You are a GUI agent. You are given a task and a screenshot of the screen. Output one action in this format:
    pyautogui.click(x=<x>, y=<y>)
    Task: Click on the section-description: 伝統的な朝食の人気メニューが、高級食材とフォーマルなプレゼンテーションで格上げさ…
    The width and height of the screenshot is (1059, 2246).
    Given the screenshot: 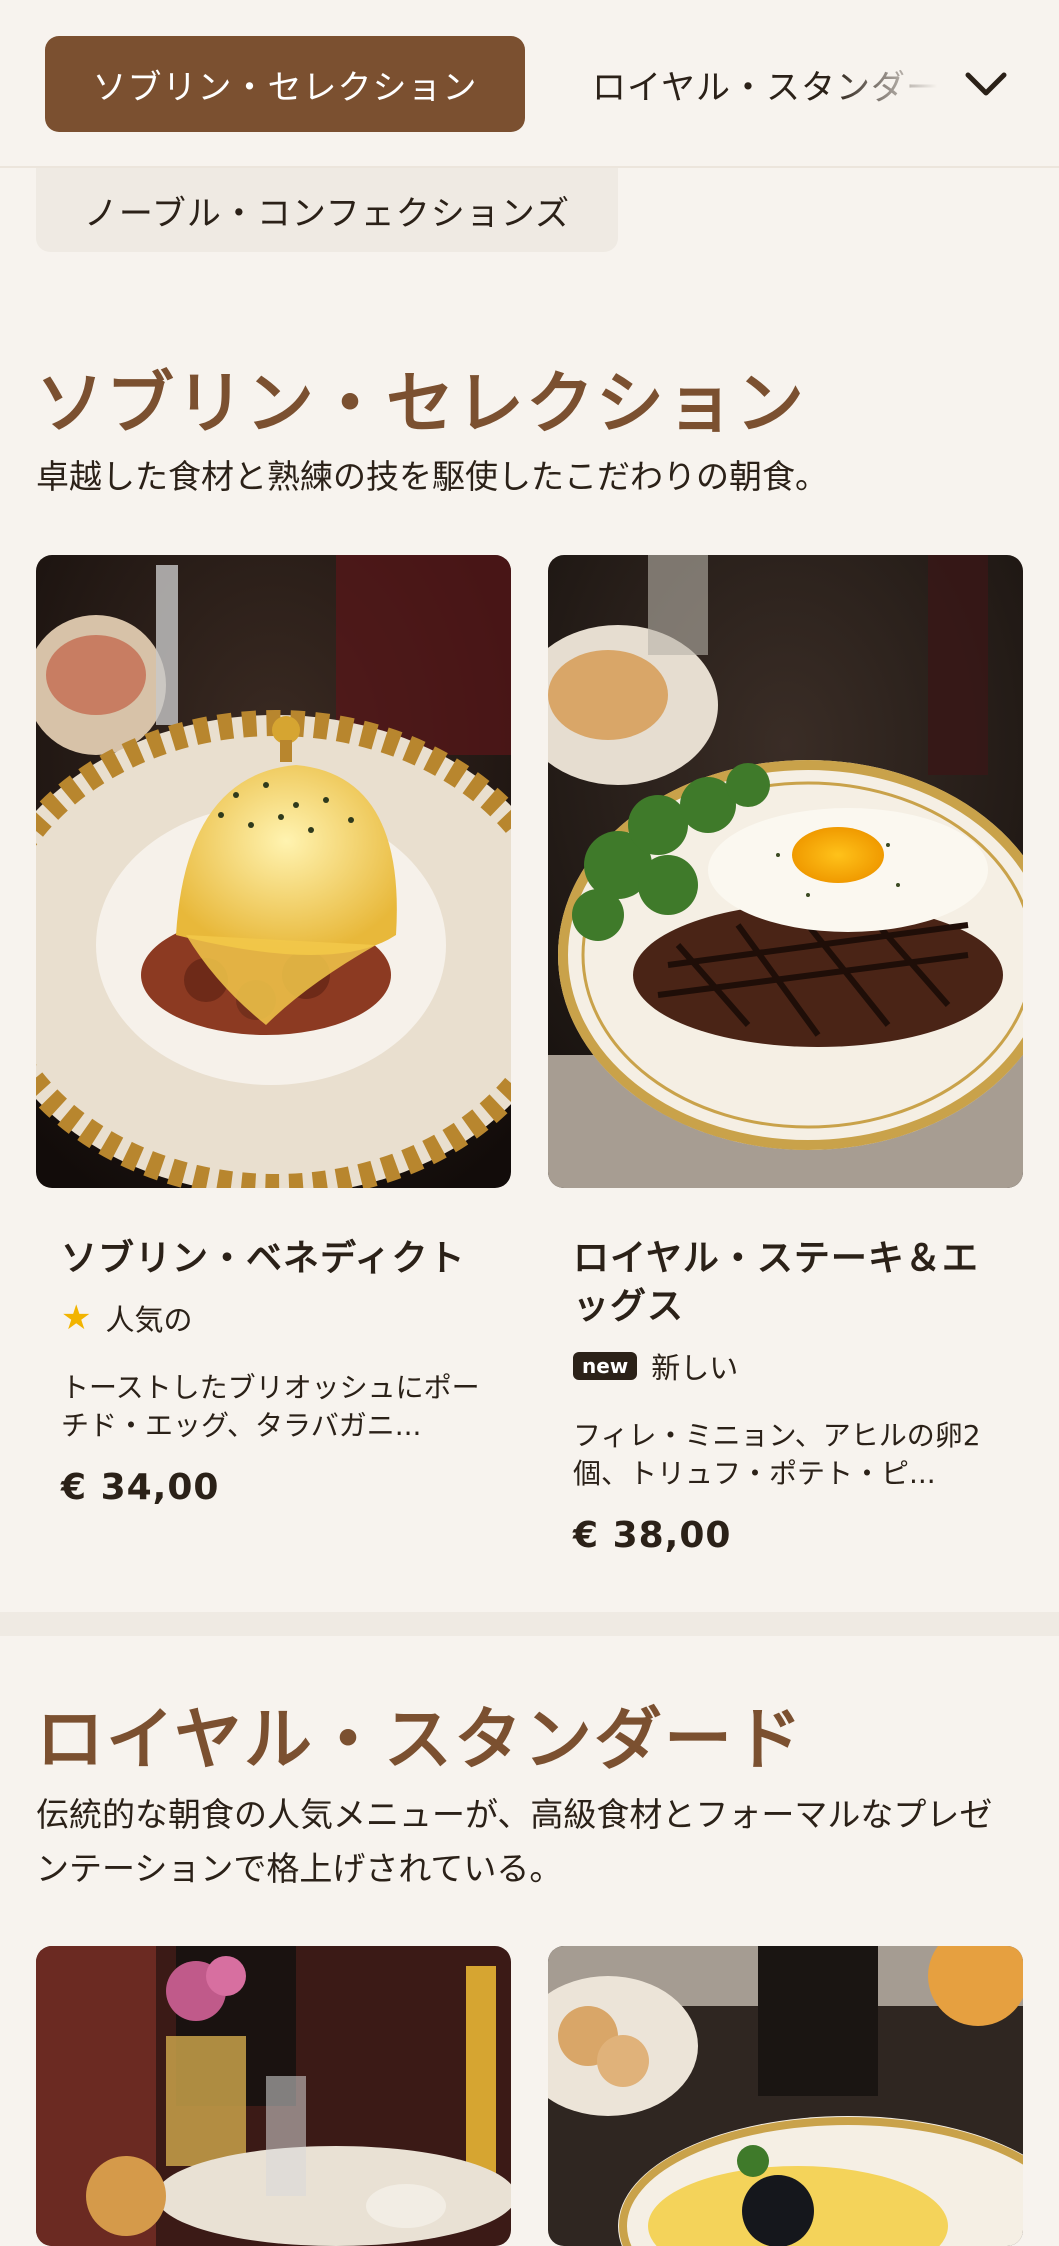 What is the action you would take?
    pyautogui.click(x=514, y=1841)
    